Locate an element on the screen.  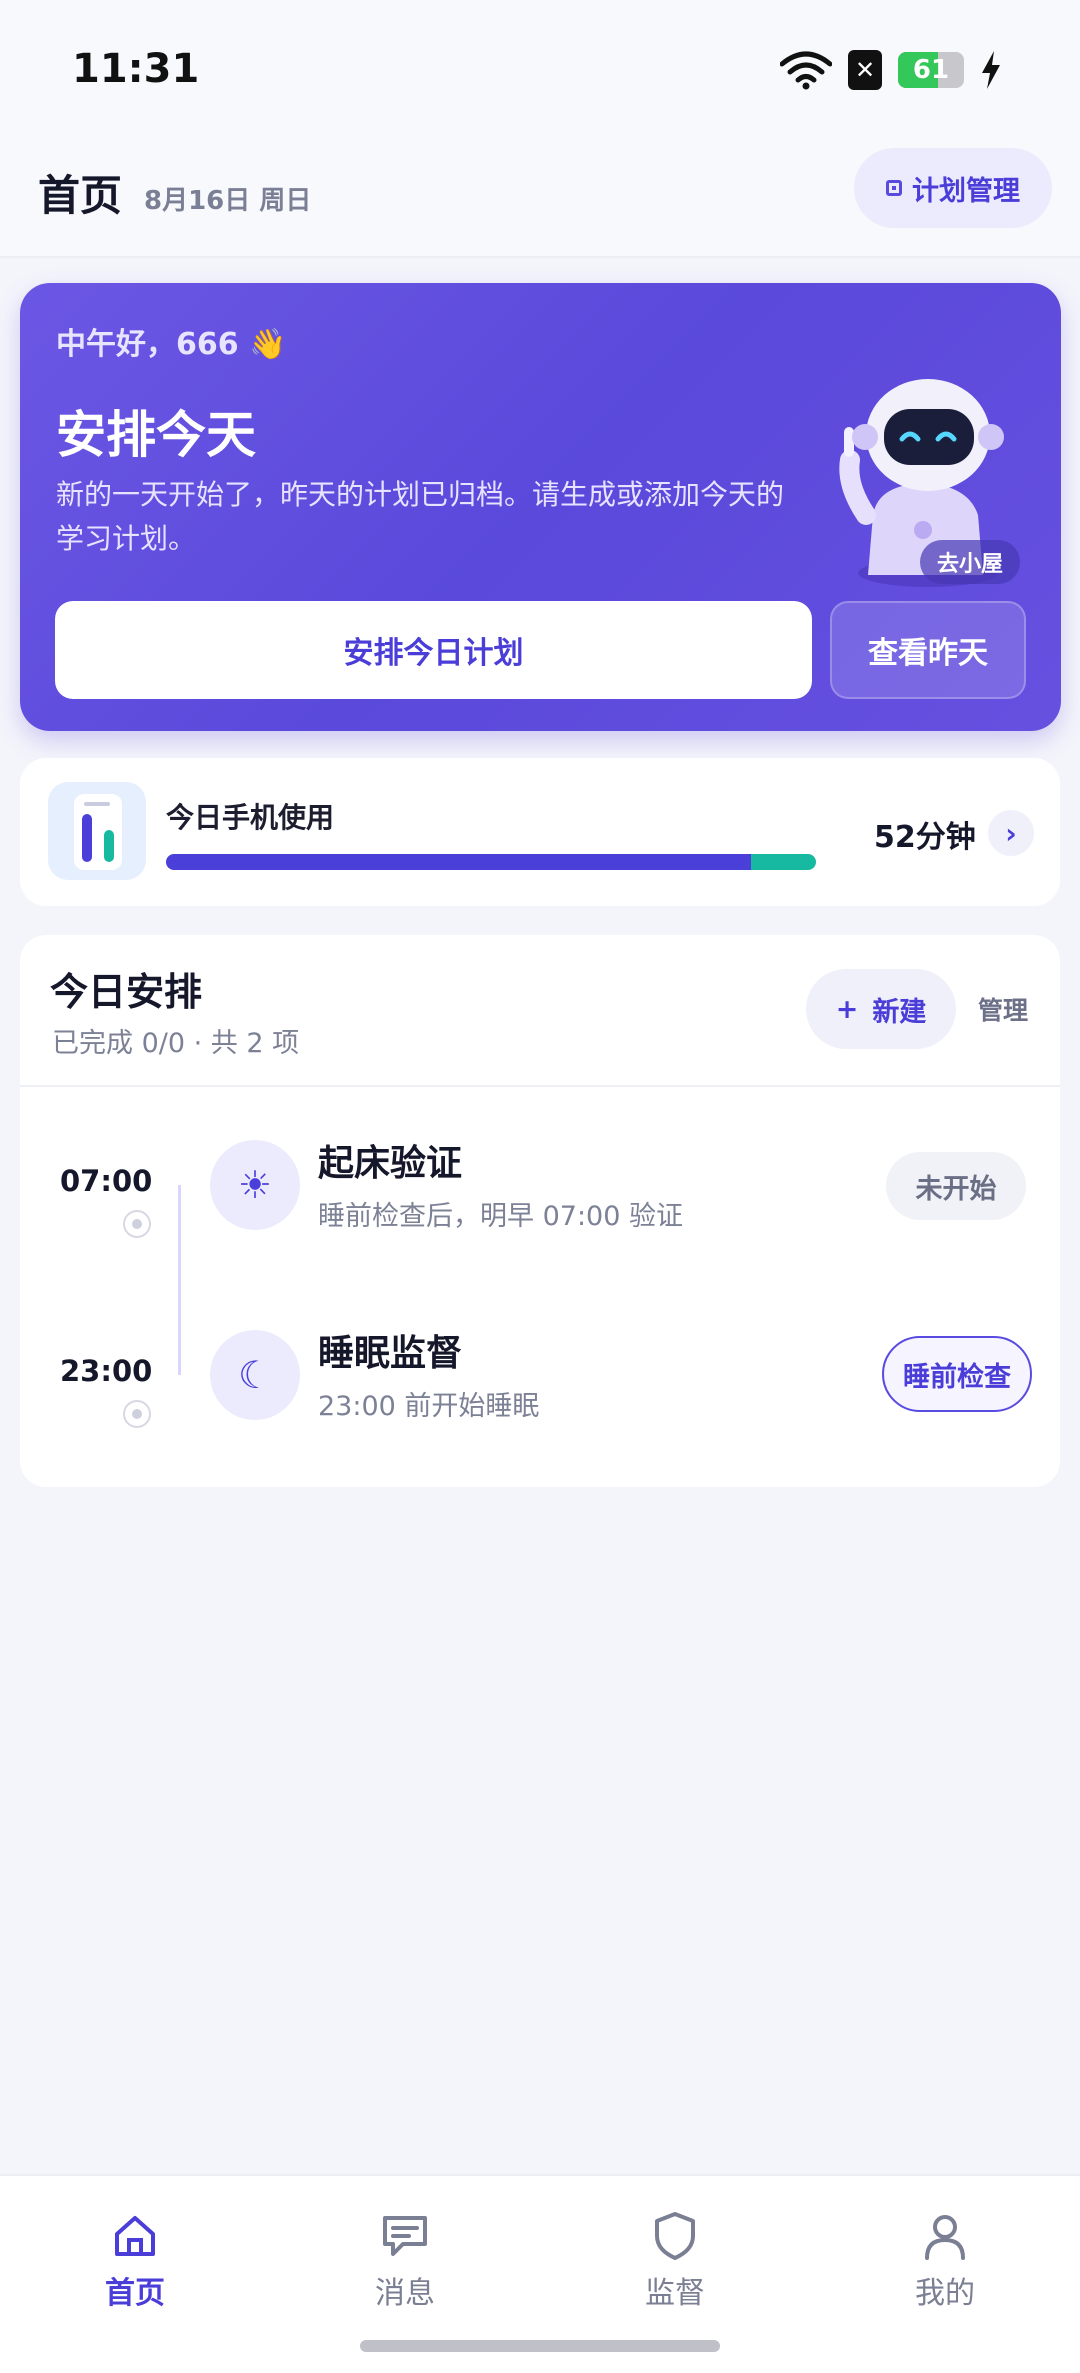
status-badge: 未开始 is located at coordinates (956, 1186).